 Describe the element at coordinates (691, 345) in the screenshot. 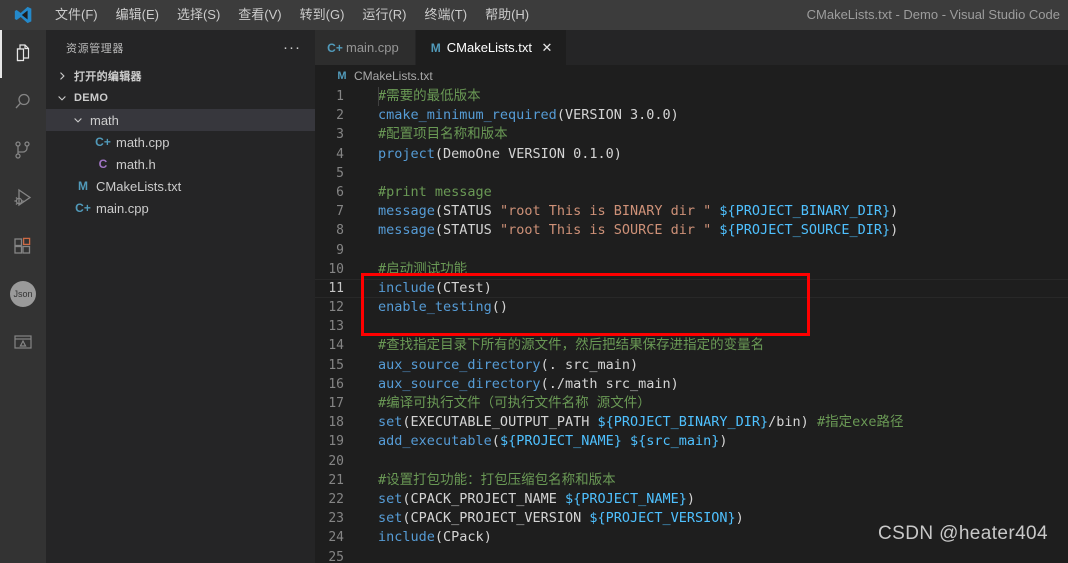

I see `code-line: 14 #查找指定目录下所有的源文件，然后把结果保存进指定的变量名` at that location.